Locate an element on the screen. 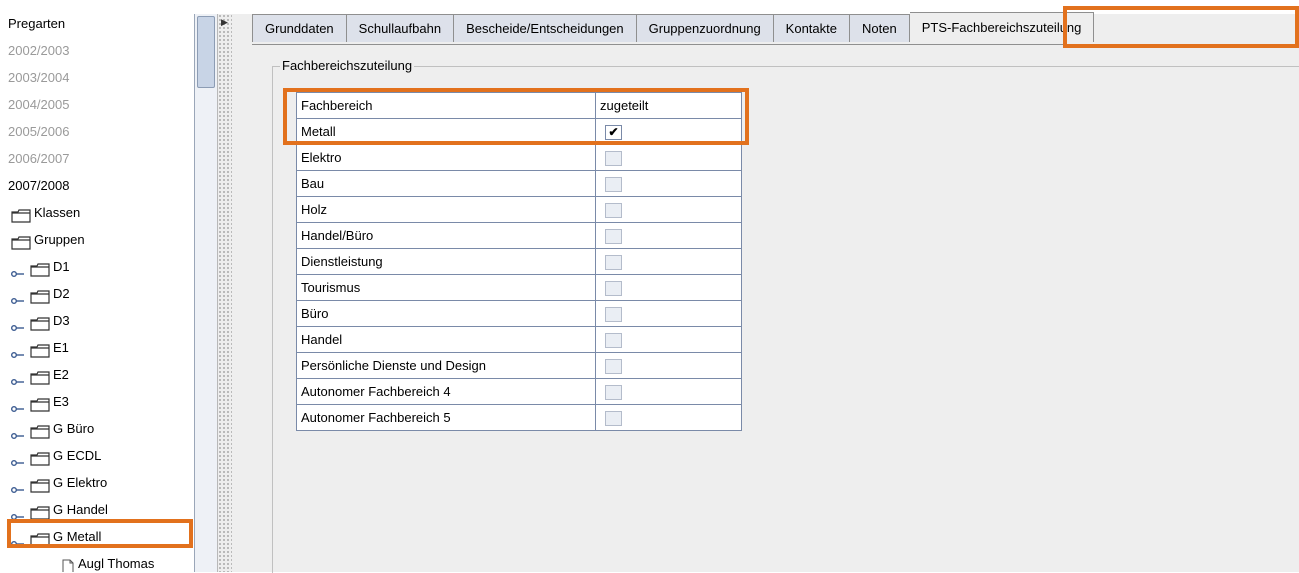 The height and width of the screenshot is (573, 1299). tree-item-2002-2003: 2002/2003 is located at coordinates (38, 49).